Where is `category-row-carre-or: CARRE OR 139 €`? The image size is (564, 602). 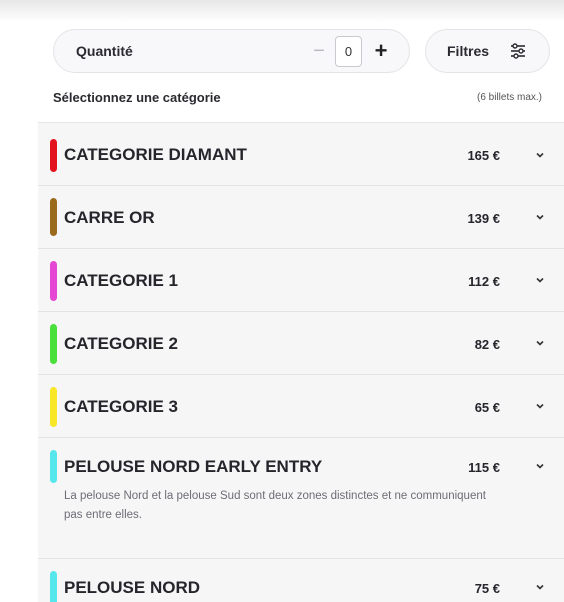 category-row-carre-or: CARRE OR 139 € is located at coordinates (301, 217).